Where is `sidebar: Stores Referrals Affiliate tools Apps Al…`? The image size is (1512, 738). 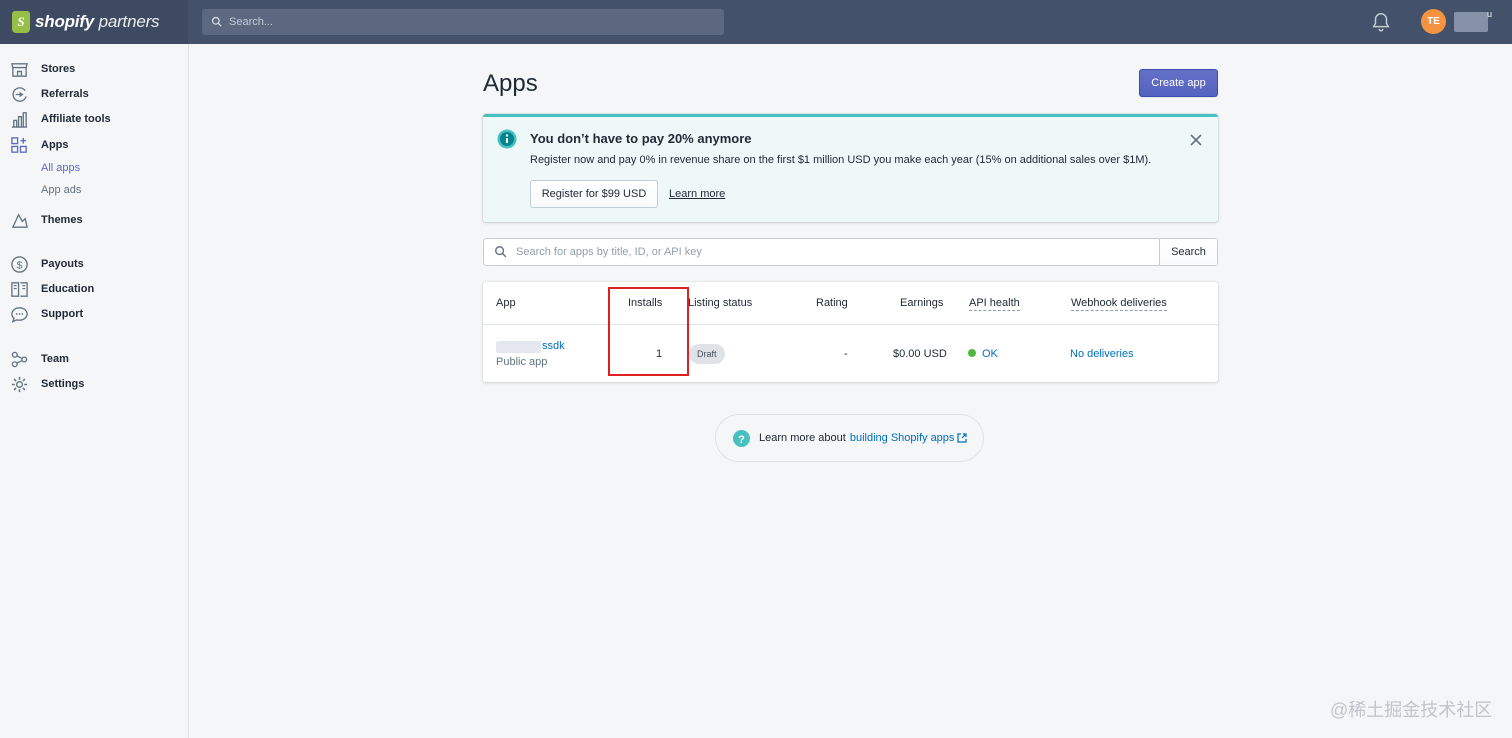
sidebar: Stores Referrals Affiliate tools Apps Al… is located at coordinates (94, 391).